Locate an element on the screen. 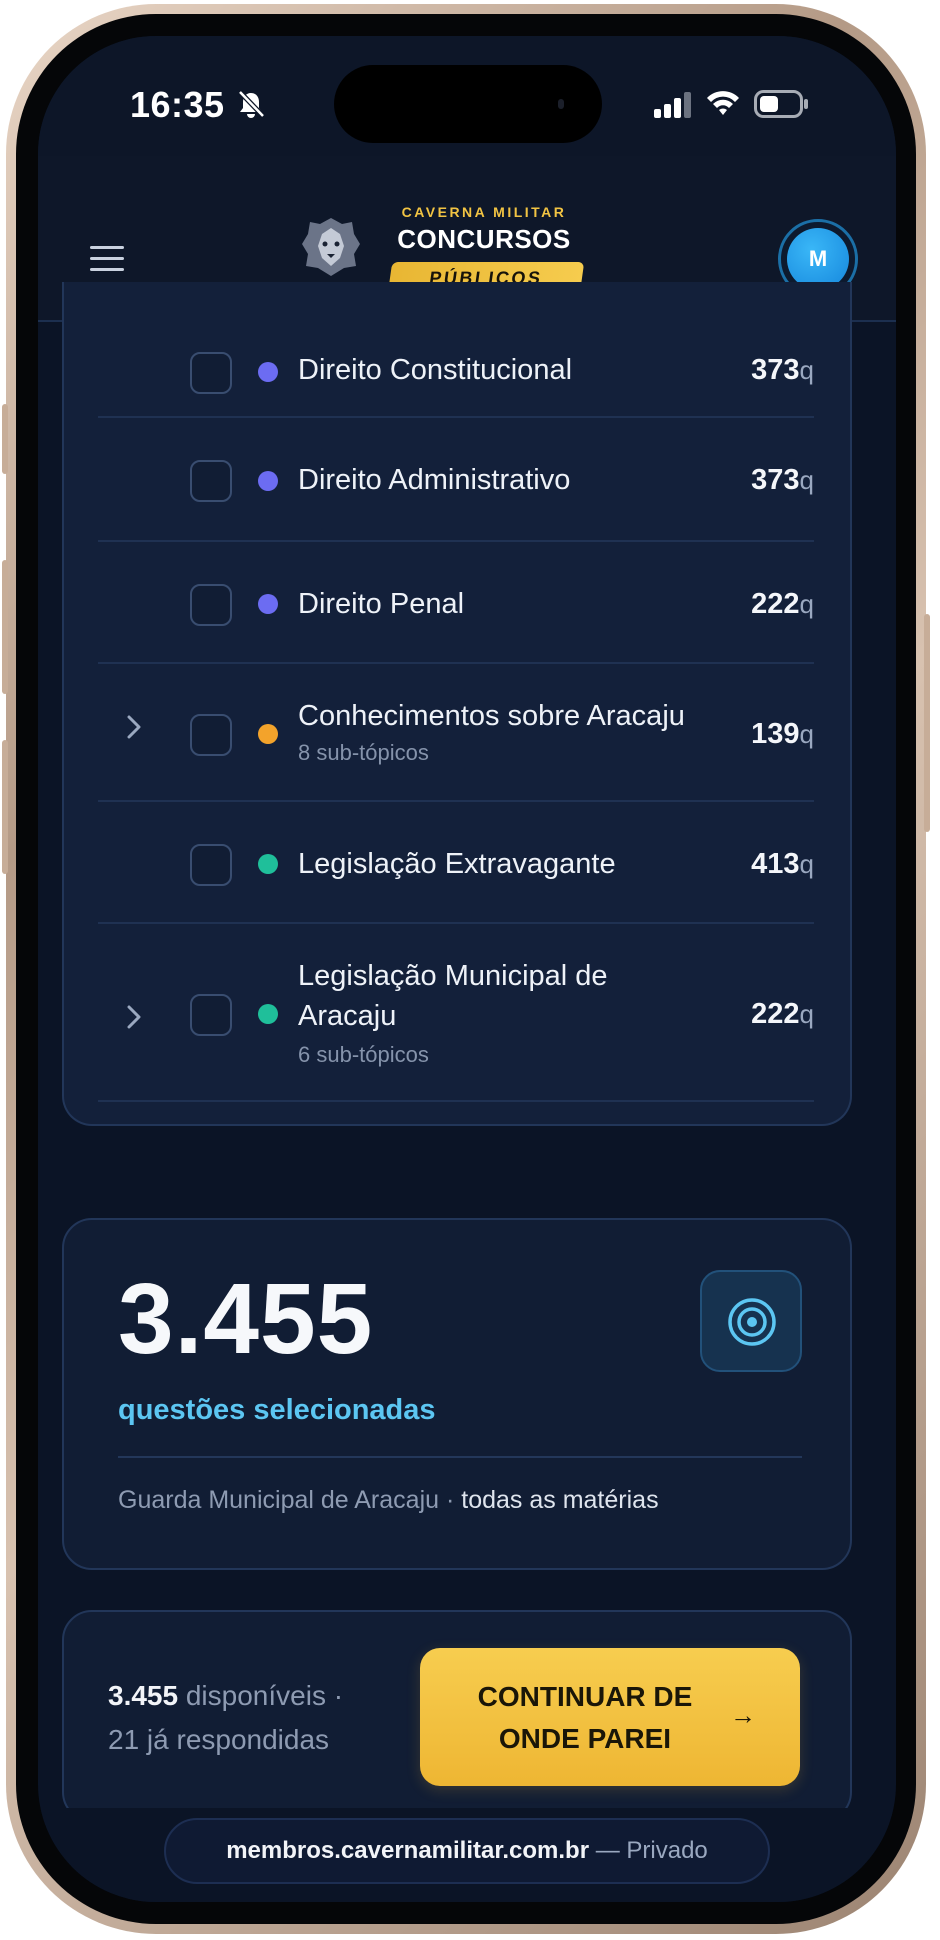 This screenshot has width=940, height=1940. logo-top-text: CAVERNA MILITAR is located at coordinates (484, 212).